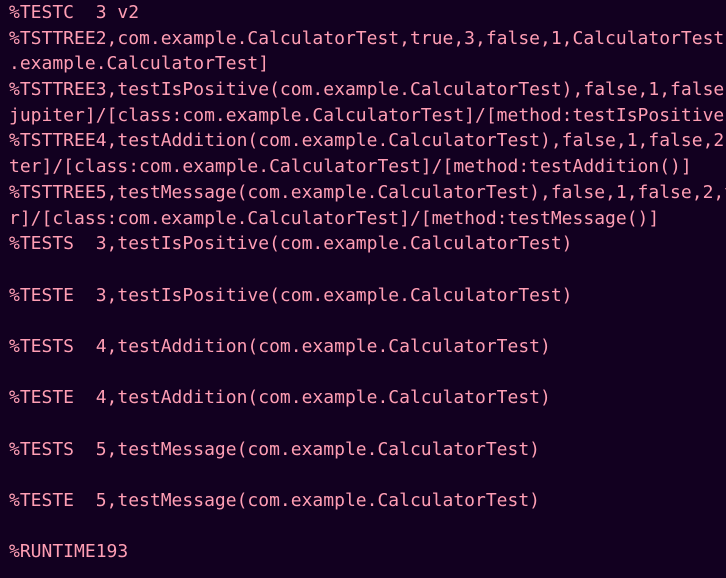  I want to click on terminal-line: %RUNTIME193, so click(69, 552).